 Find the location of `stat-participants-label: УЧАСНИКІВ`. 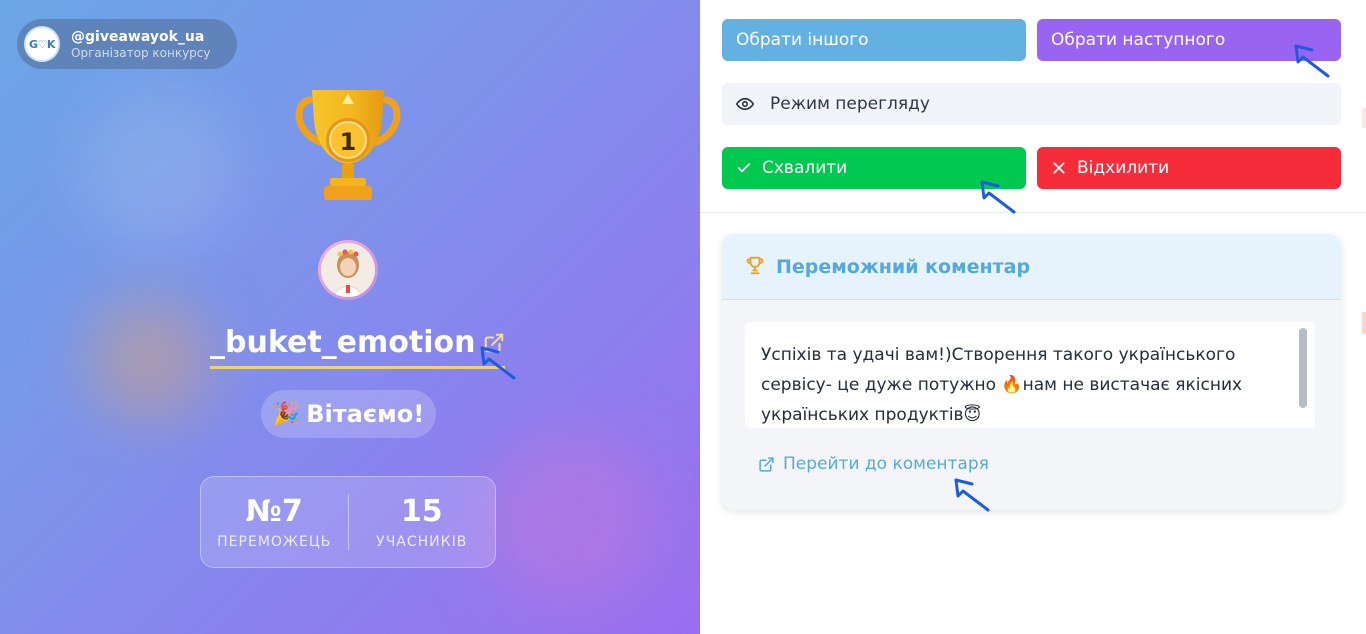

stat-participants-label: УЧАСНИКІВ is located at coordinates (422, 542).